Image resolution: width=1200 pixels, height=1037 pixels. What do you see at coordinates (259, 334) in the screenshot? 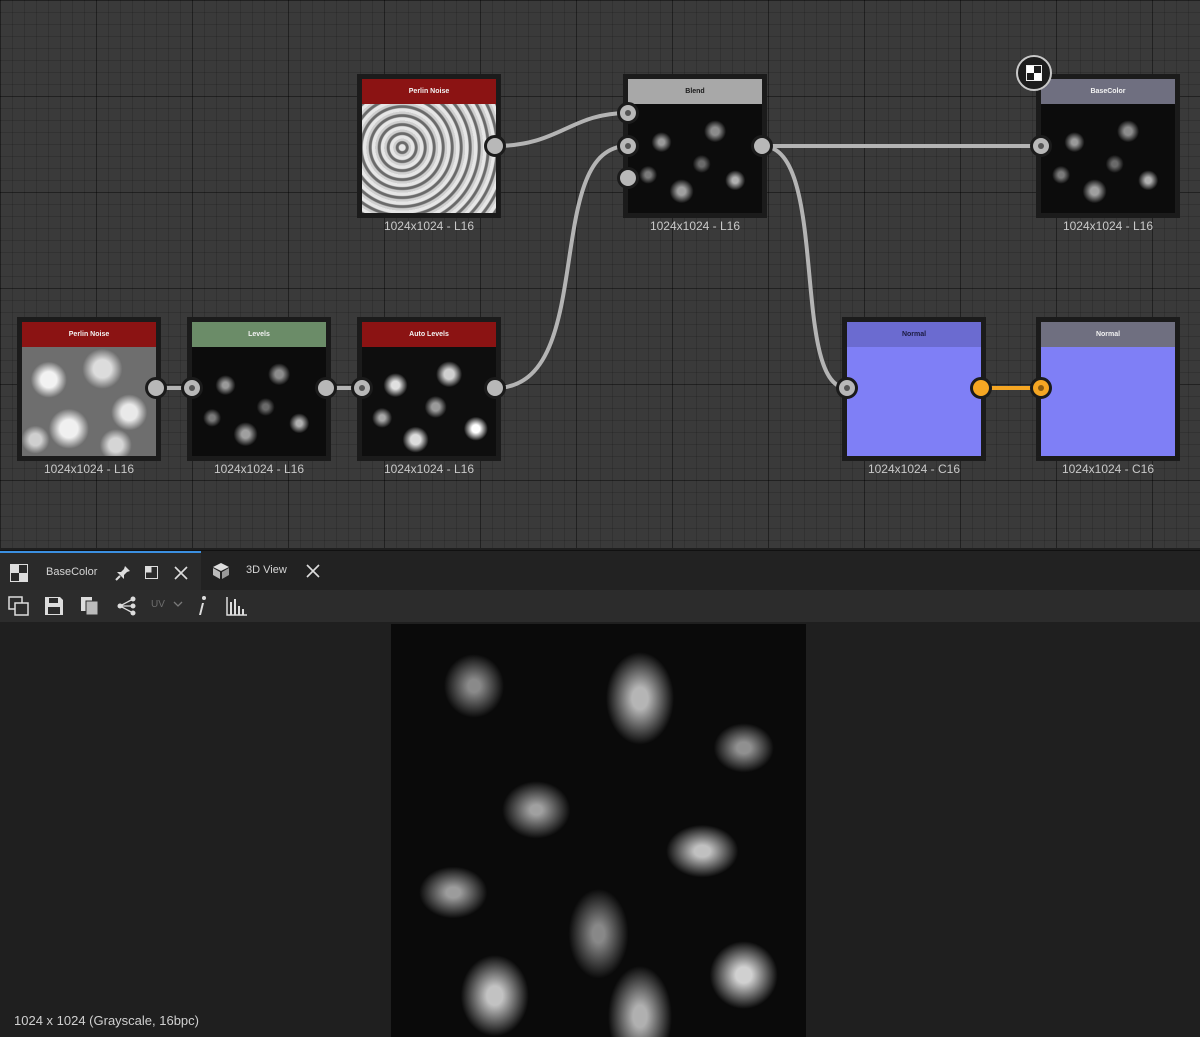
I see `node-header: Levels` at bounding box center [259, 334].